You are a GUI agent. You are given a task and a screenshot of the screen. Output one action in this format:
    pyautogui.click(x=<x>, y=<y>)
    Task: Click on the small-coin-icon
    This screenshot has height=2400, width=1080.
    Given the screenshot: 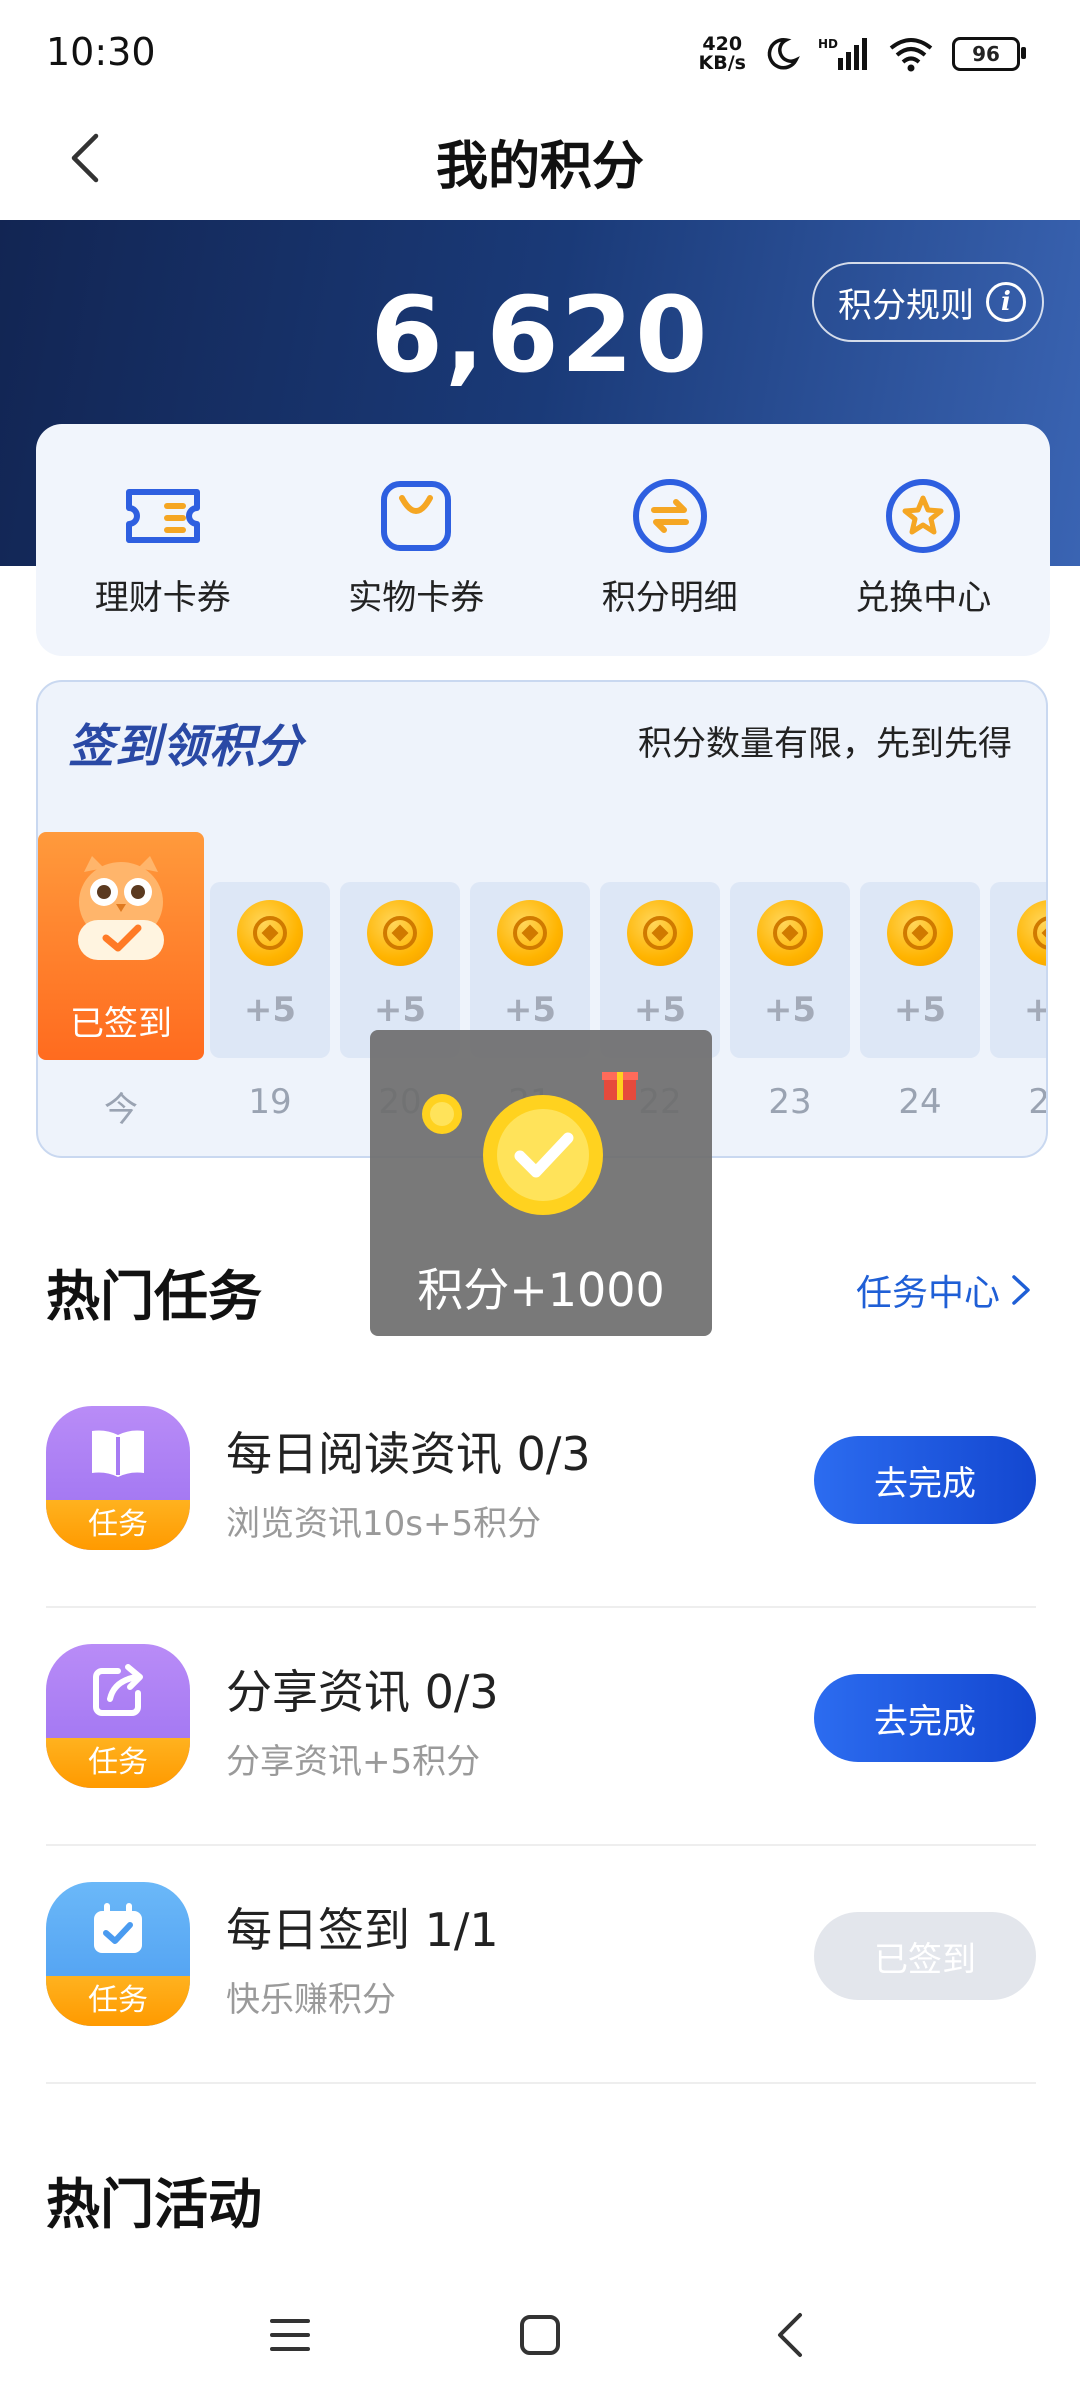 What is the action you would take?
    pyautogui.click(x=442, y=1114)
    